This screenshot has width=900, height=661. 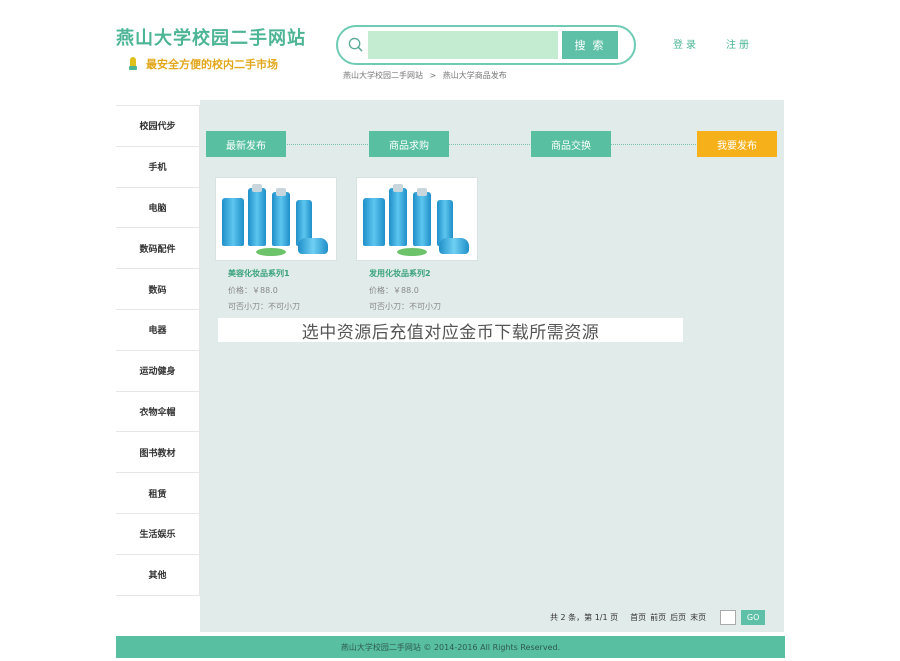 What do you see at coordinates (383, 75) in the screenshot?
I see `breadcrumb-home-link: 燕山大学校园二手网站` at bounding box center [383, 75].